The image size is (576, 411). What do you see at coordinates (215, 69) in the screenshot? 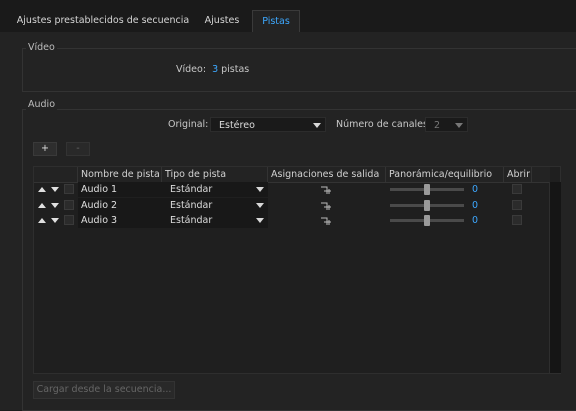
I see `video-count-value: 3` at bounding box center [215, 69].